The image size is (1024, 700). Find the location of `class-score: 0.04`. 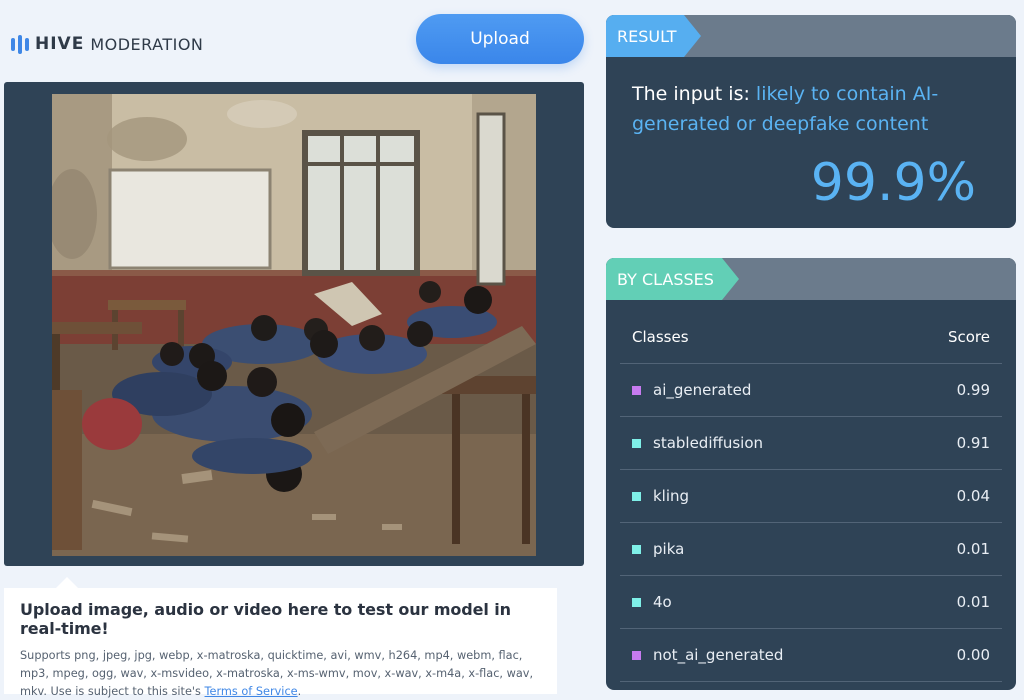

class-score: 0.04 is located at coordinates (973, 496).